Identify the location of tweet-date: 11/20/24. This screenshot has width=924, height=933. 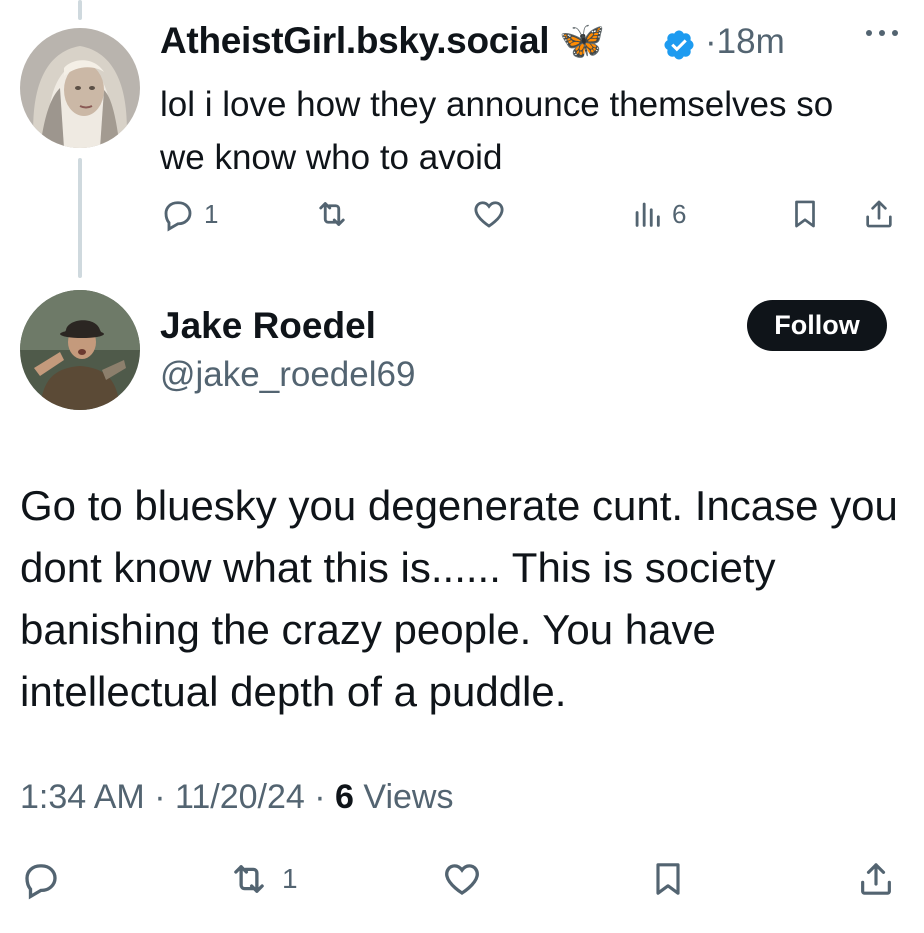
(240, 797).